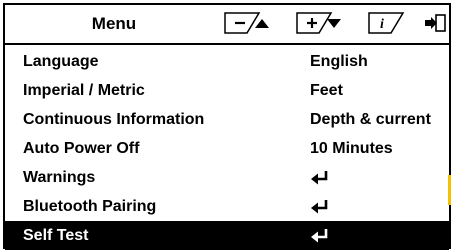 This screenshot has width=454, height=250. Describe the element at coordinates (382, 24) in the screenshot. I see `info-icon: i` at that location.